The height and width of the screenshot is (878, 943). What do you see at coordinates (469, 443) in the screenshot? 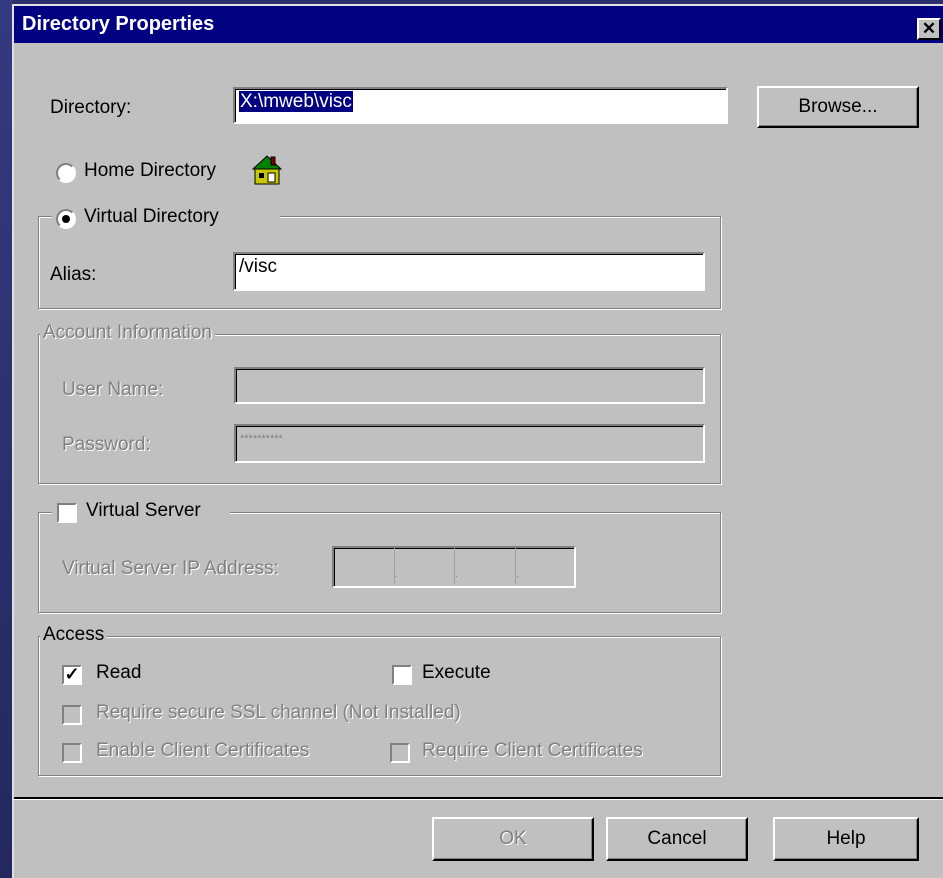
I see `password-field: **********` at bounding box center [469, 443].